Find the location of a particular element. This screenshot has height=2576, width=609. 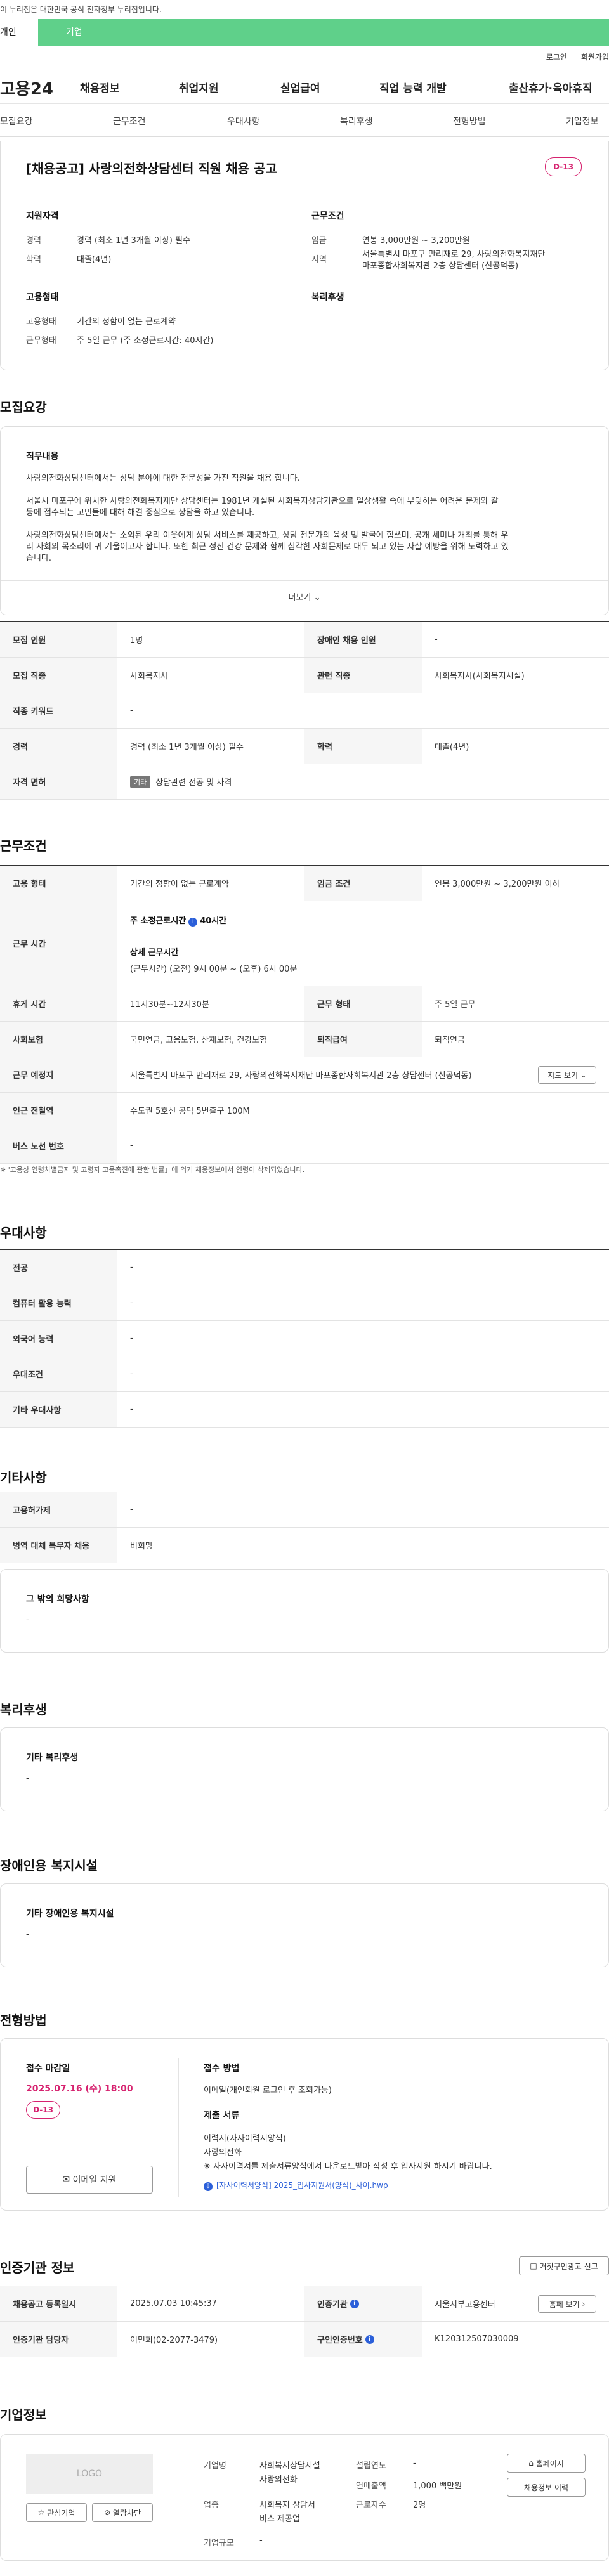

table-header: 경력 is located at coordinates (59, 746).